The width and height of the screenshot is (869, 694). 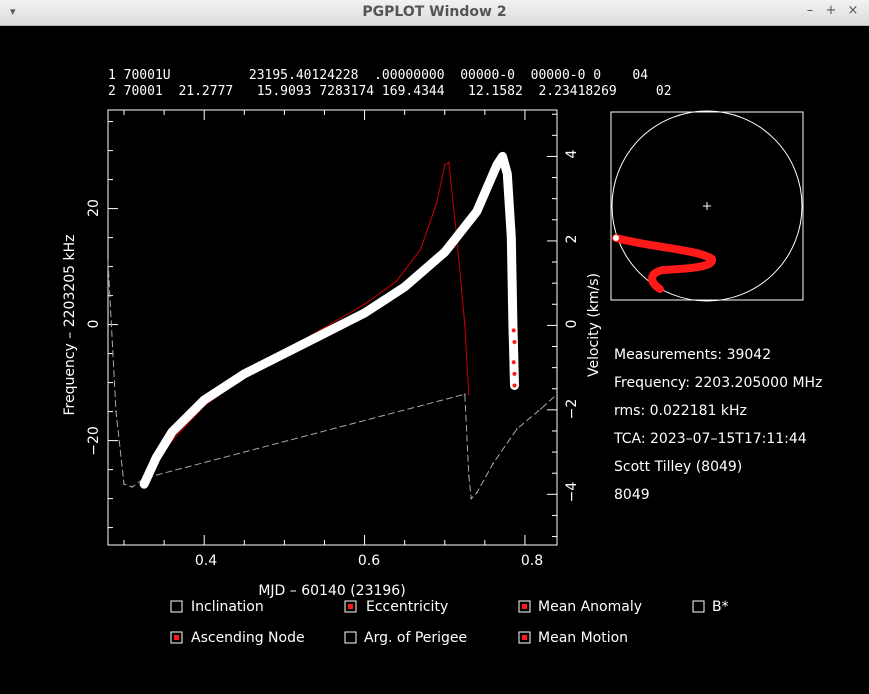 I want to click on info-measurements: Measurements: 39042, so click(x=692, y=355).